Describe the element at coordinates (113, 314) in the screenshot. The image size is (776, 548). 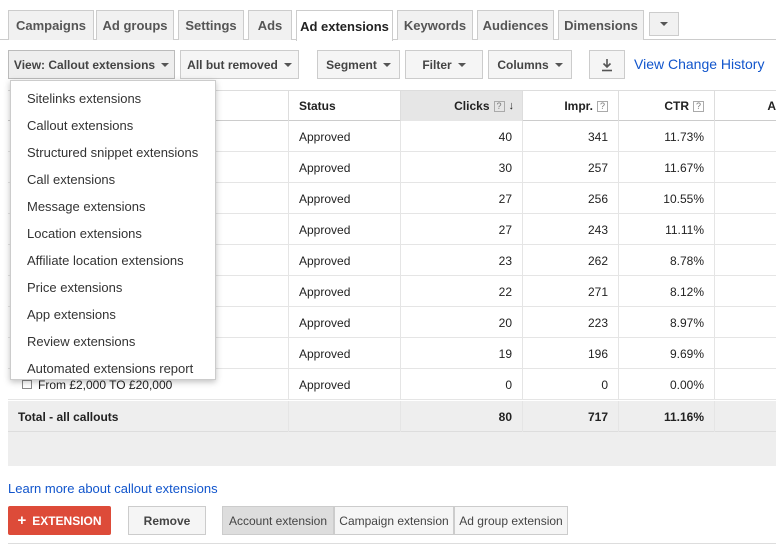
I see `menu-item-app: App extensions` at that location.